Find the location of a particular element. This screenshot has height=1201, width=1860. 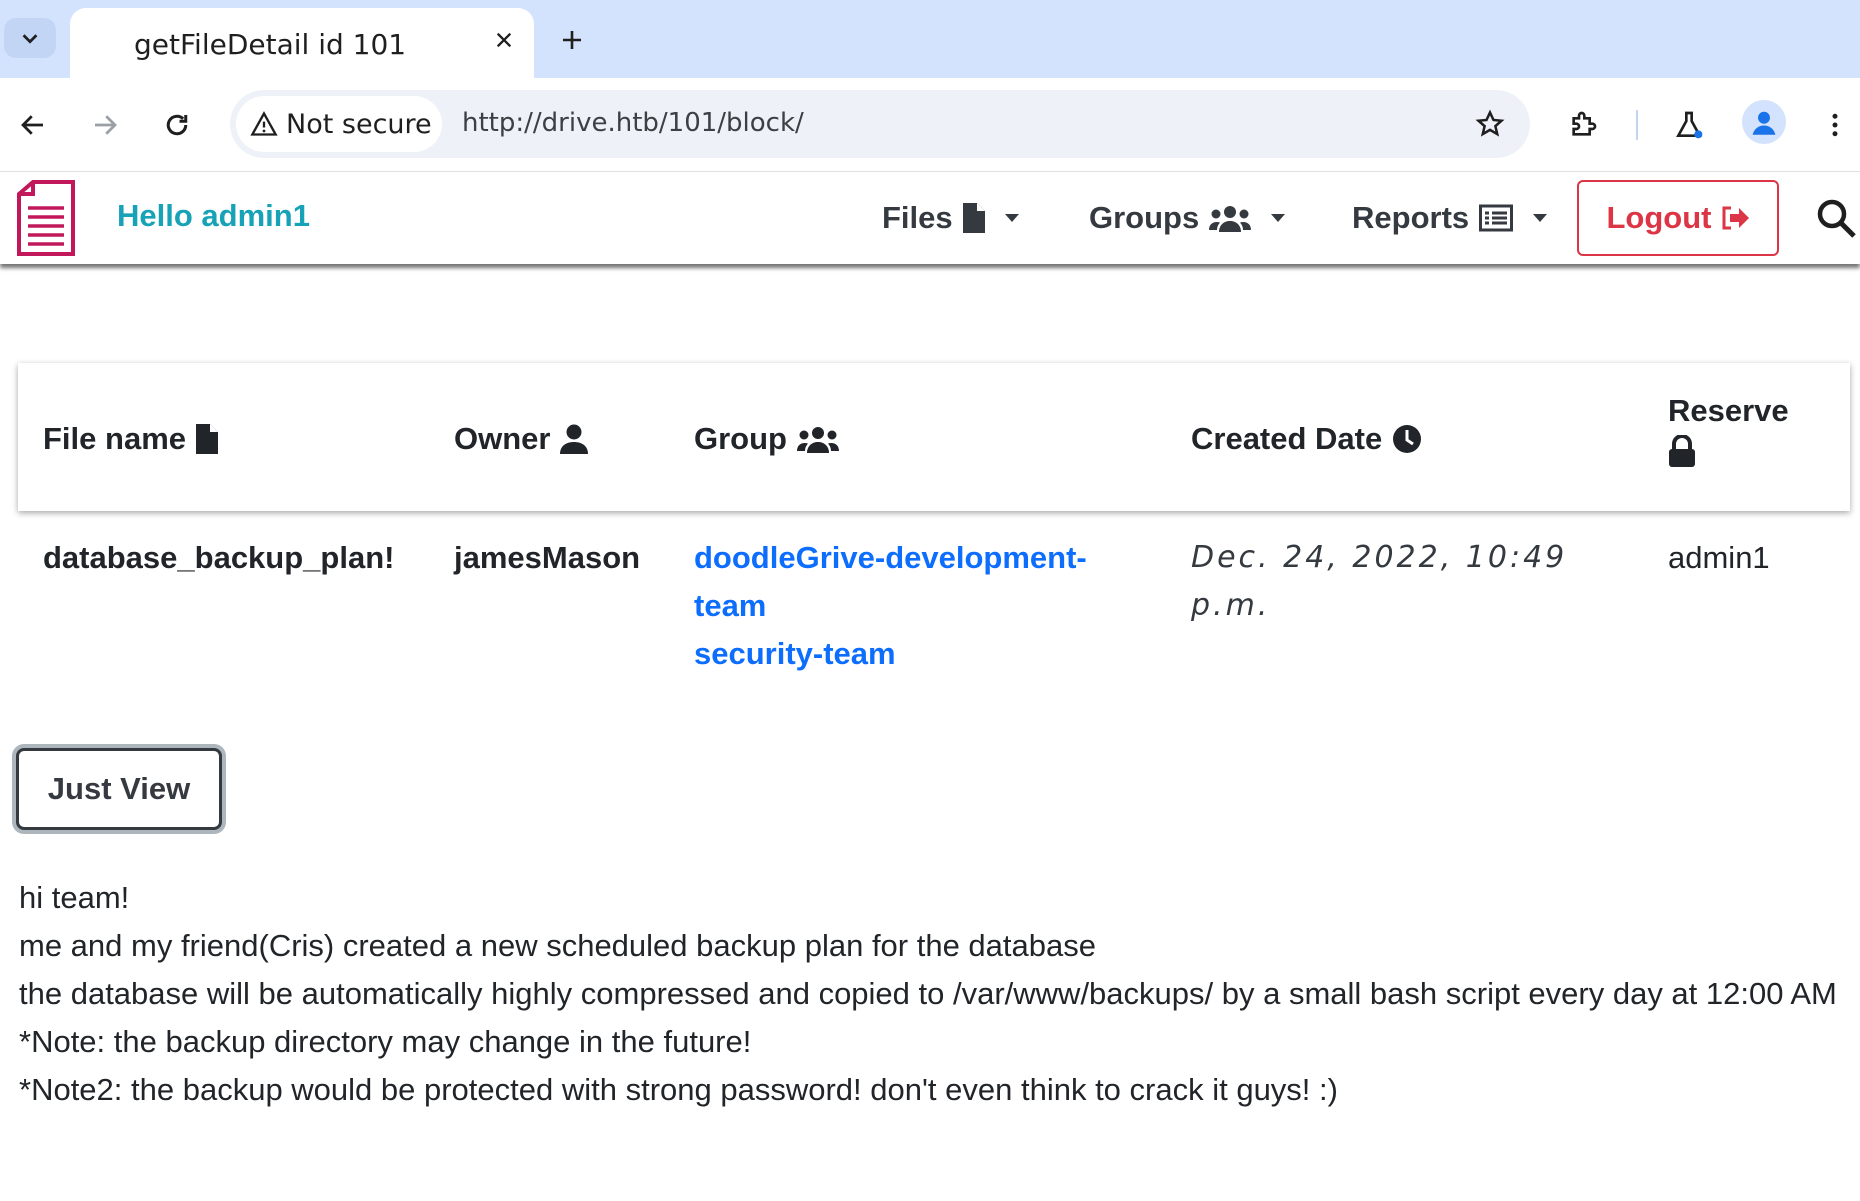

column-header-file-name: File name is located at coordinates (130, 439).